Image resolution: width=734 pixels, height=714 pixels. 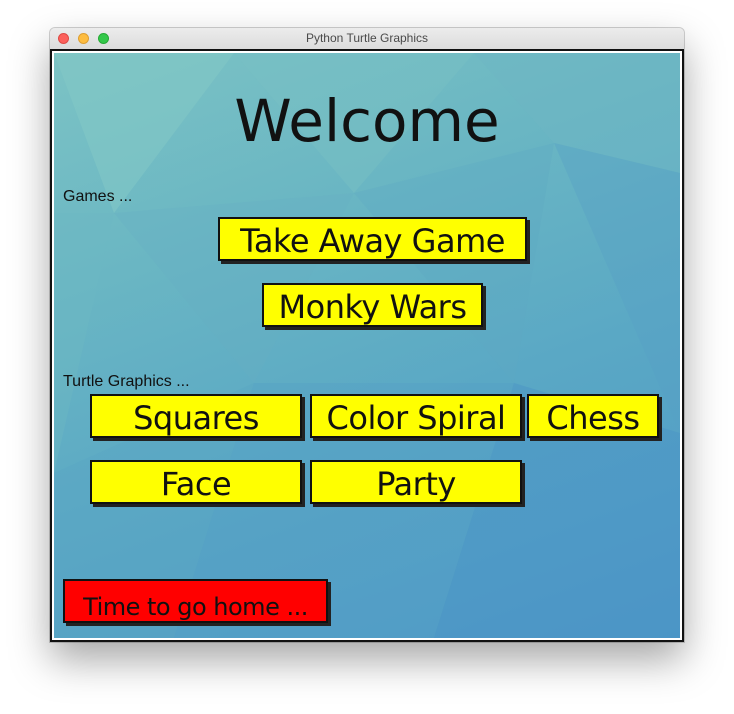 I want to click on chess-button: Chess, so click(x=593, y=416).